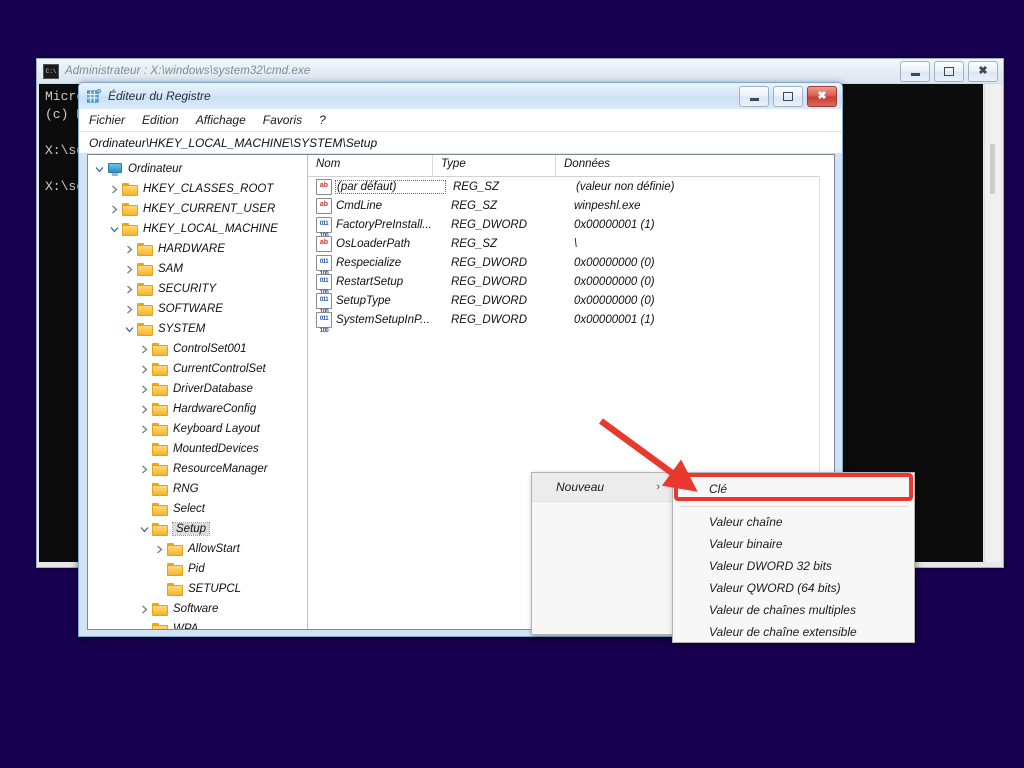 The height and width of the screenshot is (768, 1024). What do you see at coordinates (754, 96) in the screenshot?
I see `regedit-minimize-button` at bounding box center [754, 96].